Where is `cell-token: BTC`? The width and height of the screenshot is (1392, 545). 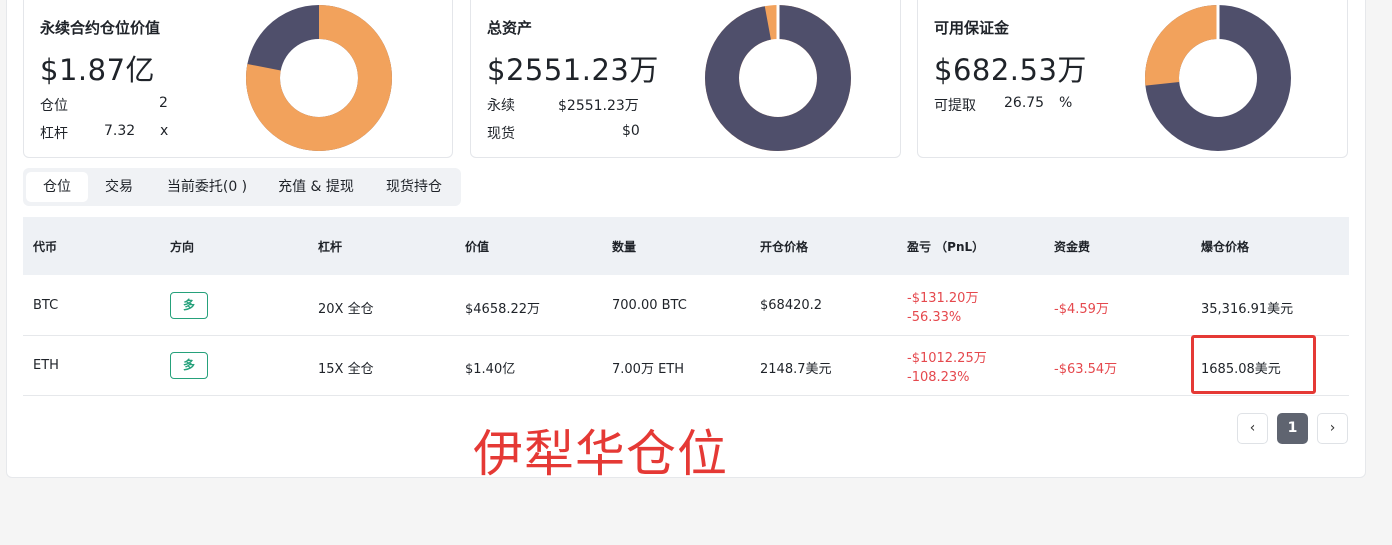 cell-token: BTC is located at coordinates (46, 305).